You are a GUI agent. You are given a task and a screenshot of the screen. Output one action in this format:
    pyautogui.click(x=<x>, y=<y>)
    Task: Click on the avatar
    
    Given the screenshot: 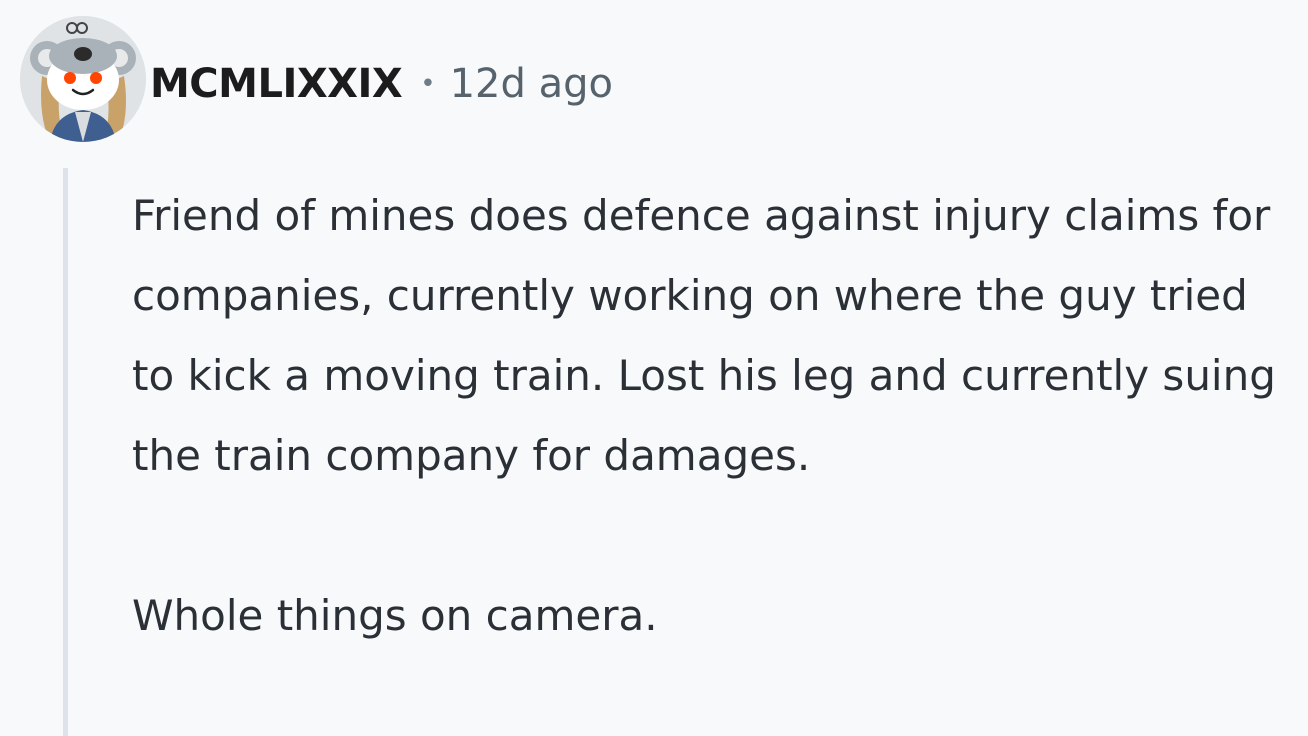 What is the action you would take?
    pyautogui.click(x=83, y=79)
    